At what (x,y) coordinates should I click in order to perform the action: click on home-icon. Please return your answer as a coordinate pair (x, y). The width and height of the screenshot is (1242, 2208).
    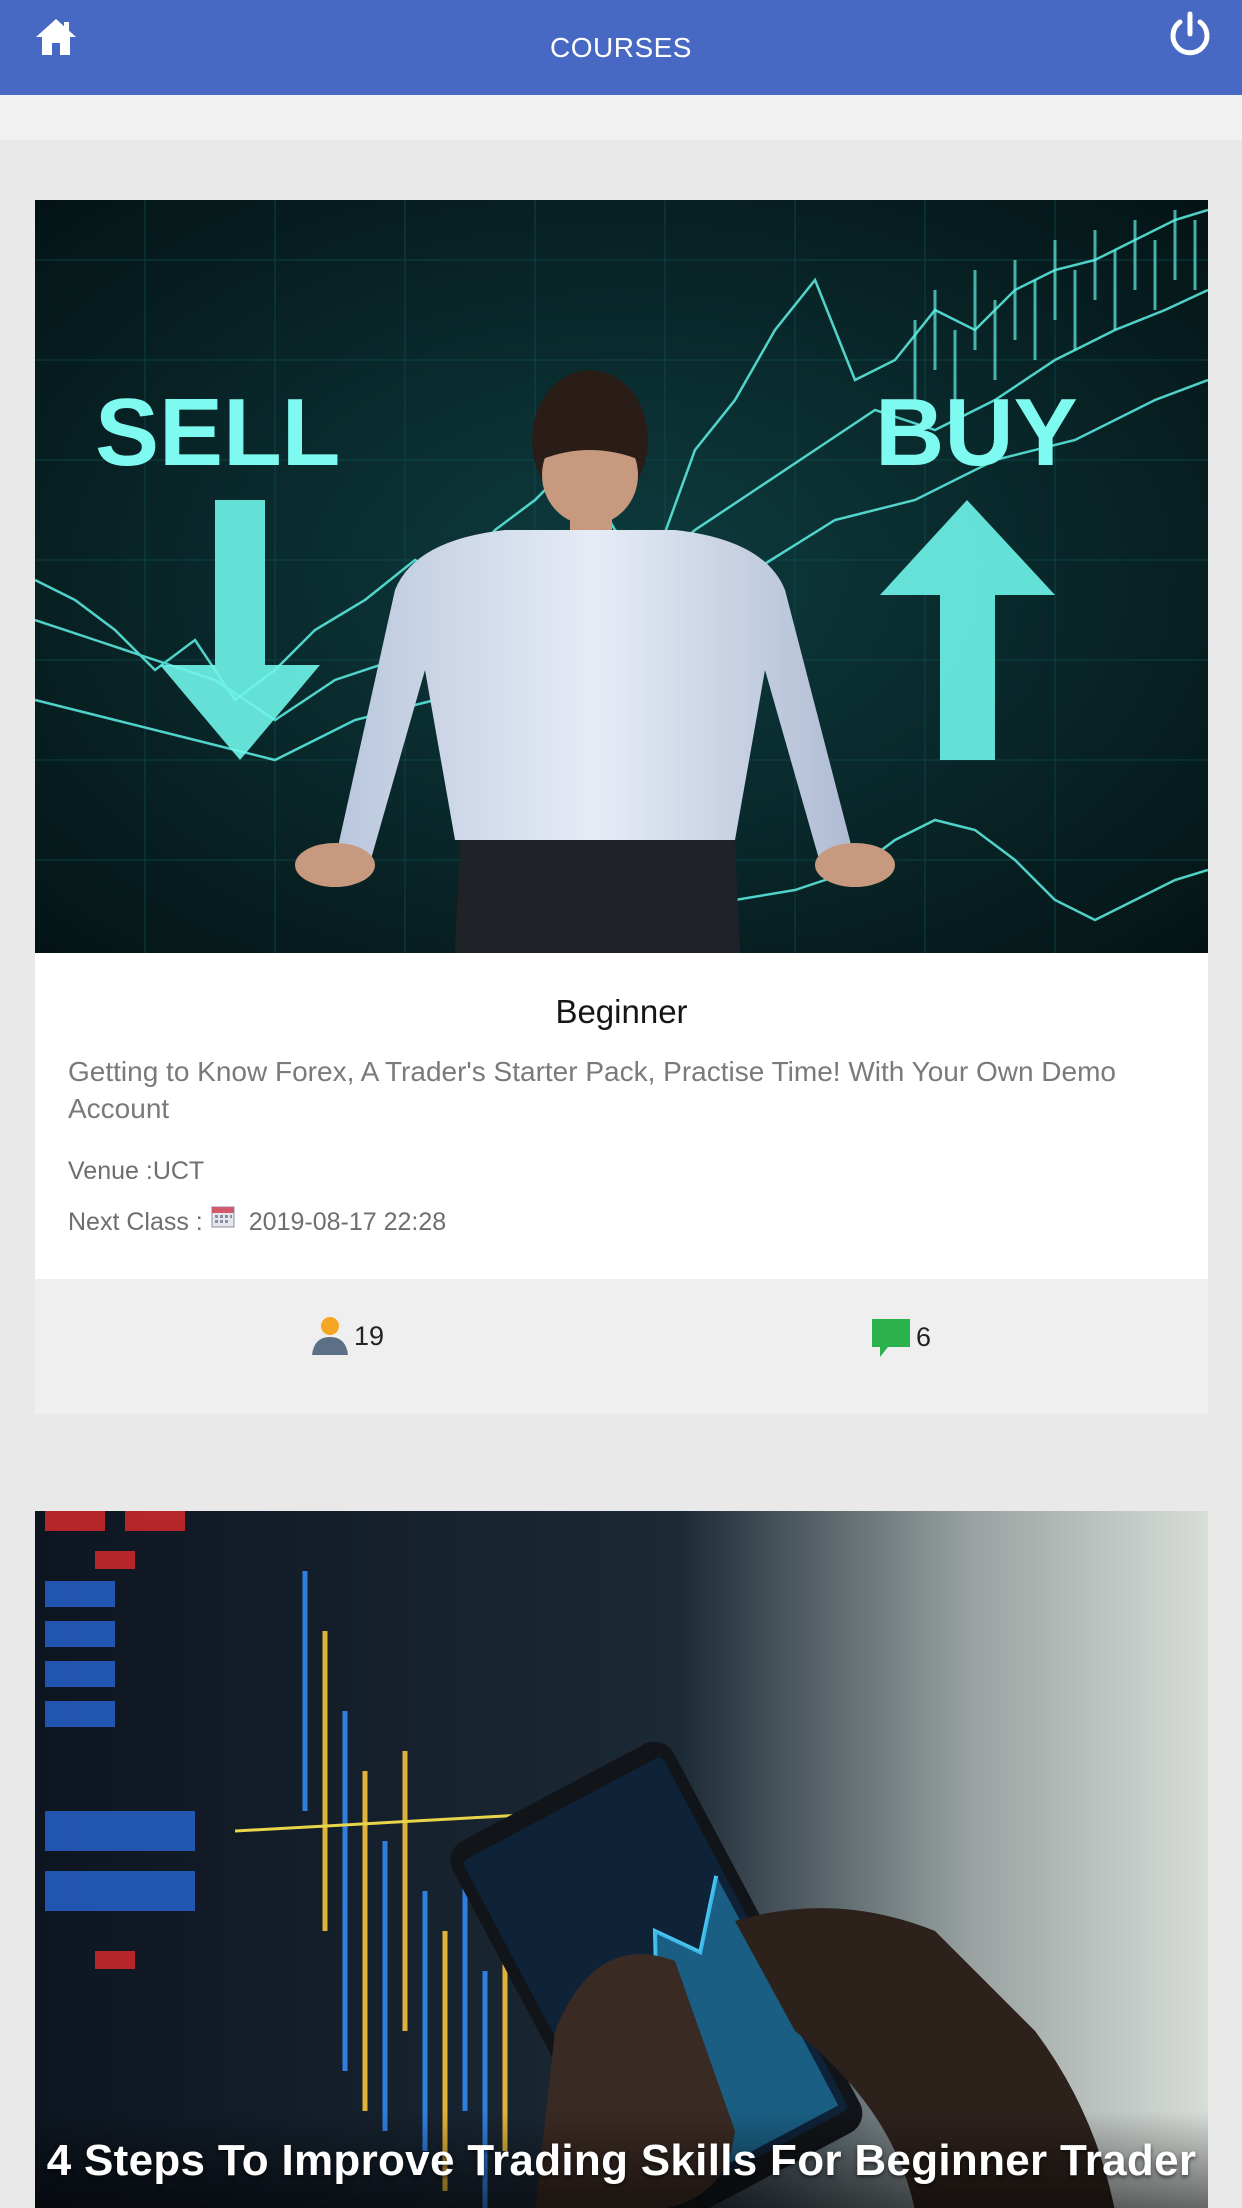
    Looking at the image, I should click on (56, 38).